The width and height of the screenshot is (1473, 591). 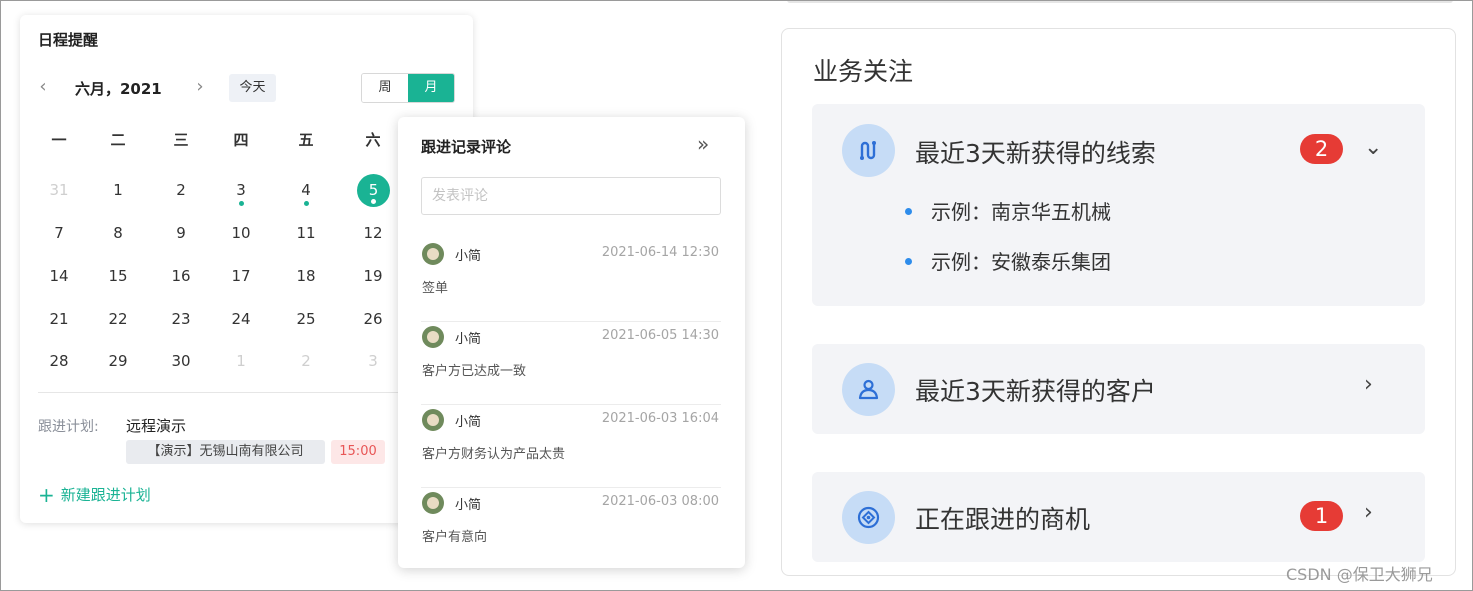 What do you see at coordinates (373, 319) in the screenshot?
I see `calendar-day: 26` at bounding box center [373, 319].